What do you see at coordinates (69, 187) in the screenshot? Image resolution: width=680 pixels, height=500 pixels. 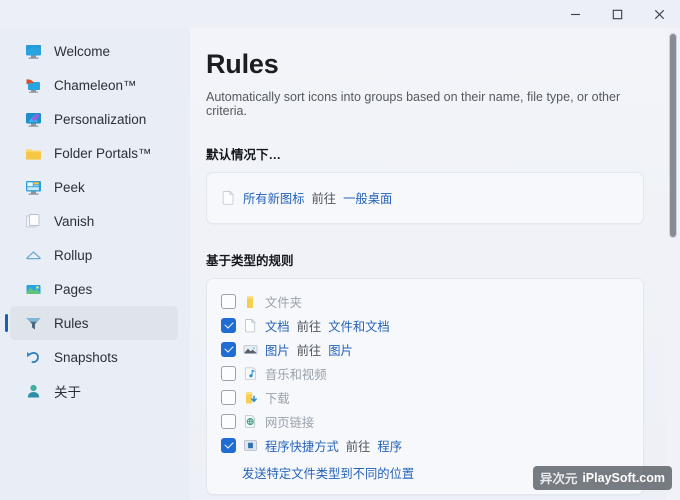 I see `sidebar-item-label: Peek` at bounding box center [69, 187].